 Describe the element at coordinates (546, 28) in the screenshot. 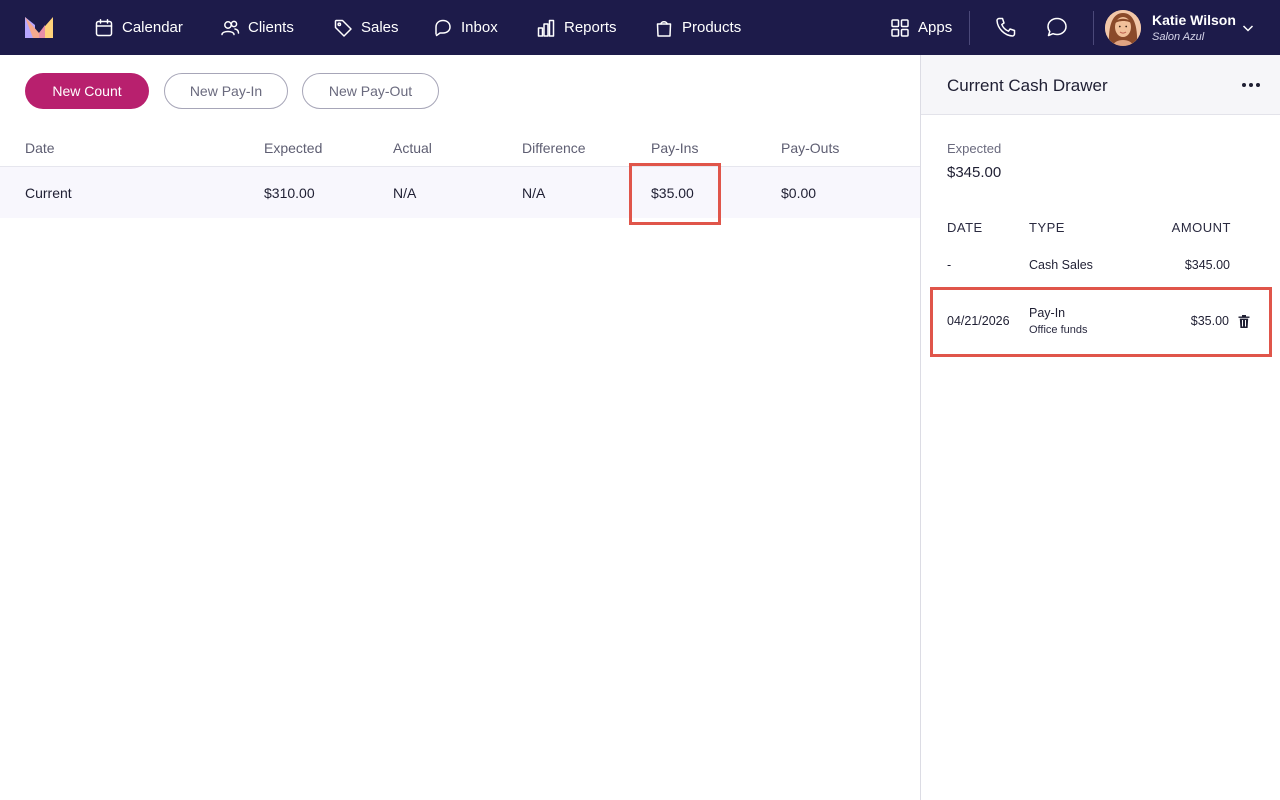

I see `bar-chart-icon` at that location.